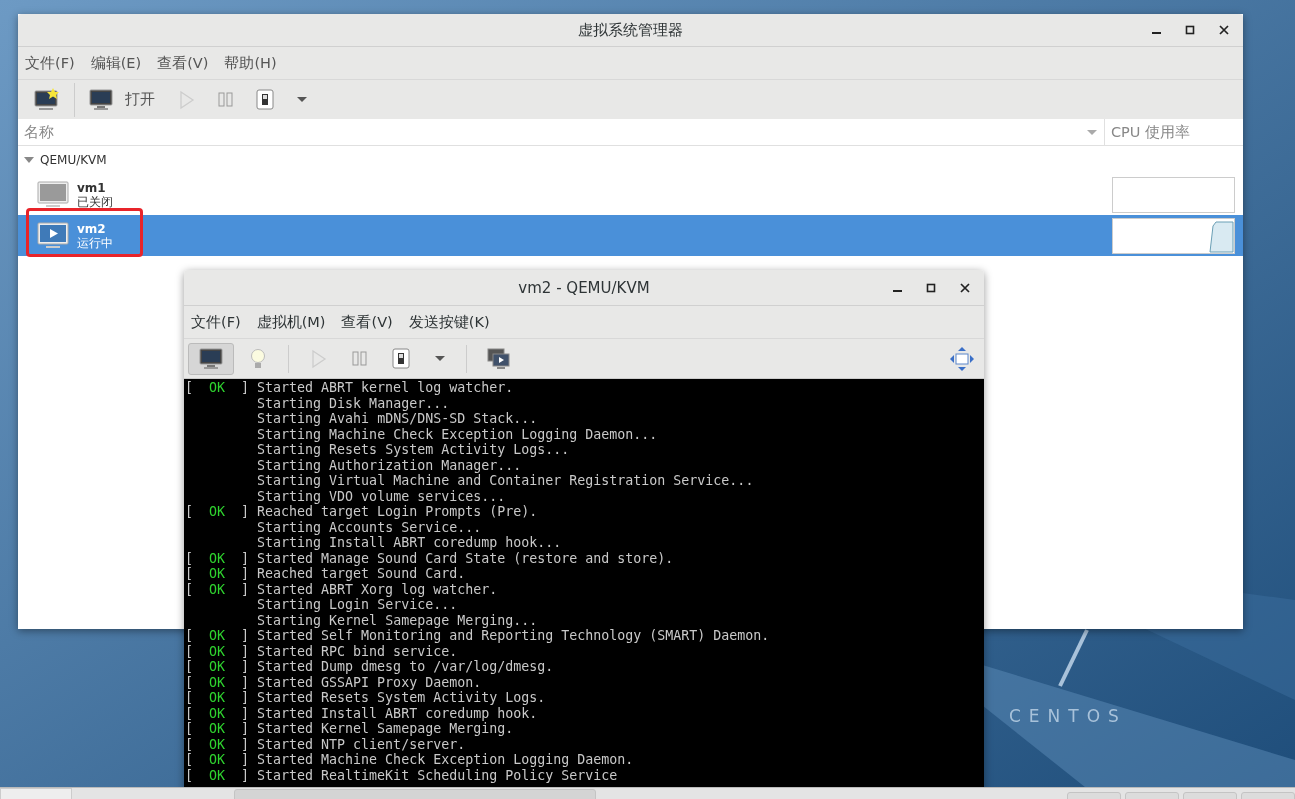 Image resolution: width=1295 pixels, height=799 pixels. I want to click on monitors-icon, so click(498, 358).